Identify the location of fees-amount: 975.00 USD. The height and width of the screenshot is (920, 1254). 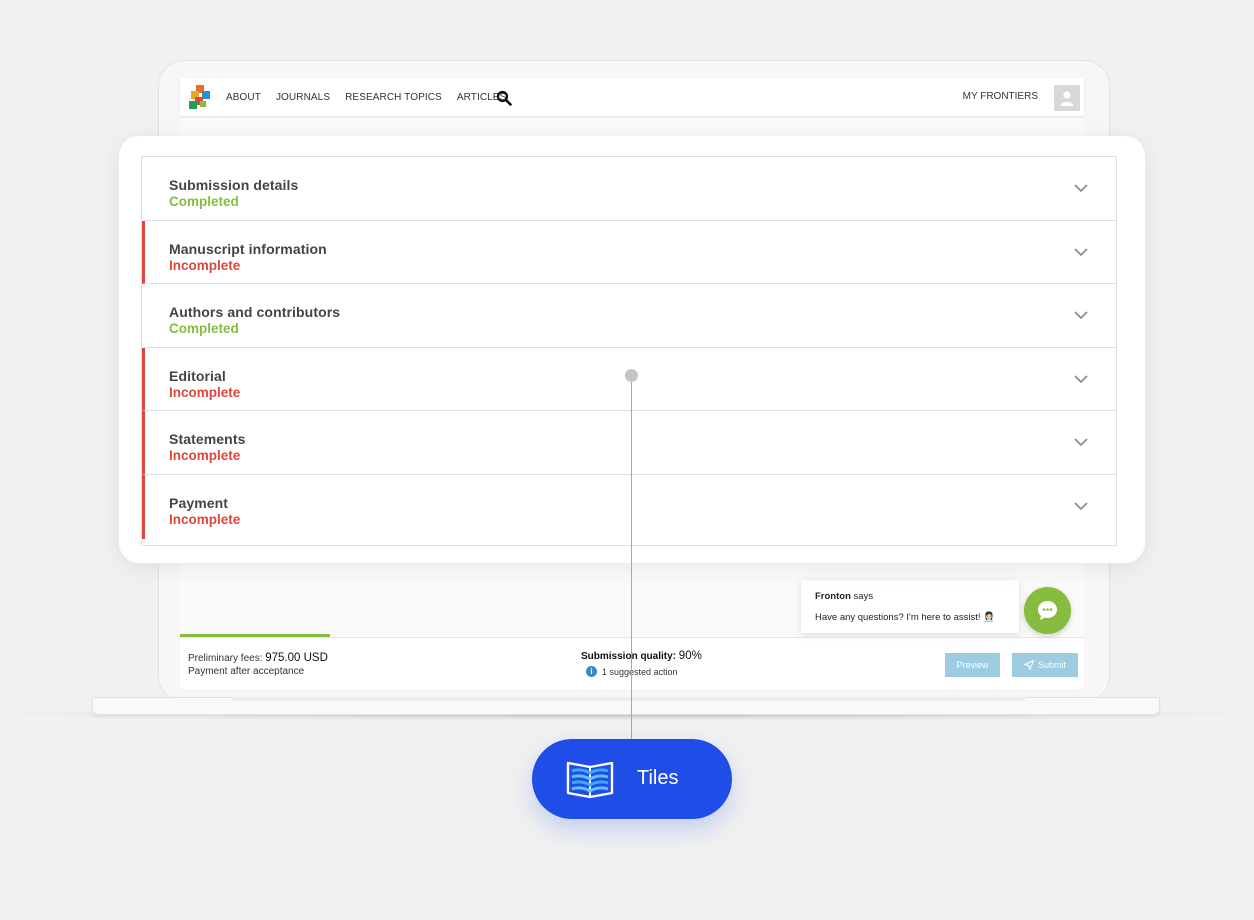
(296, 658).